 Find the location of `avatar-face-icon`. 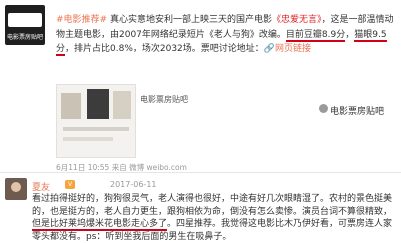

avatar-face-icon is located at coordinates (16, 187).